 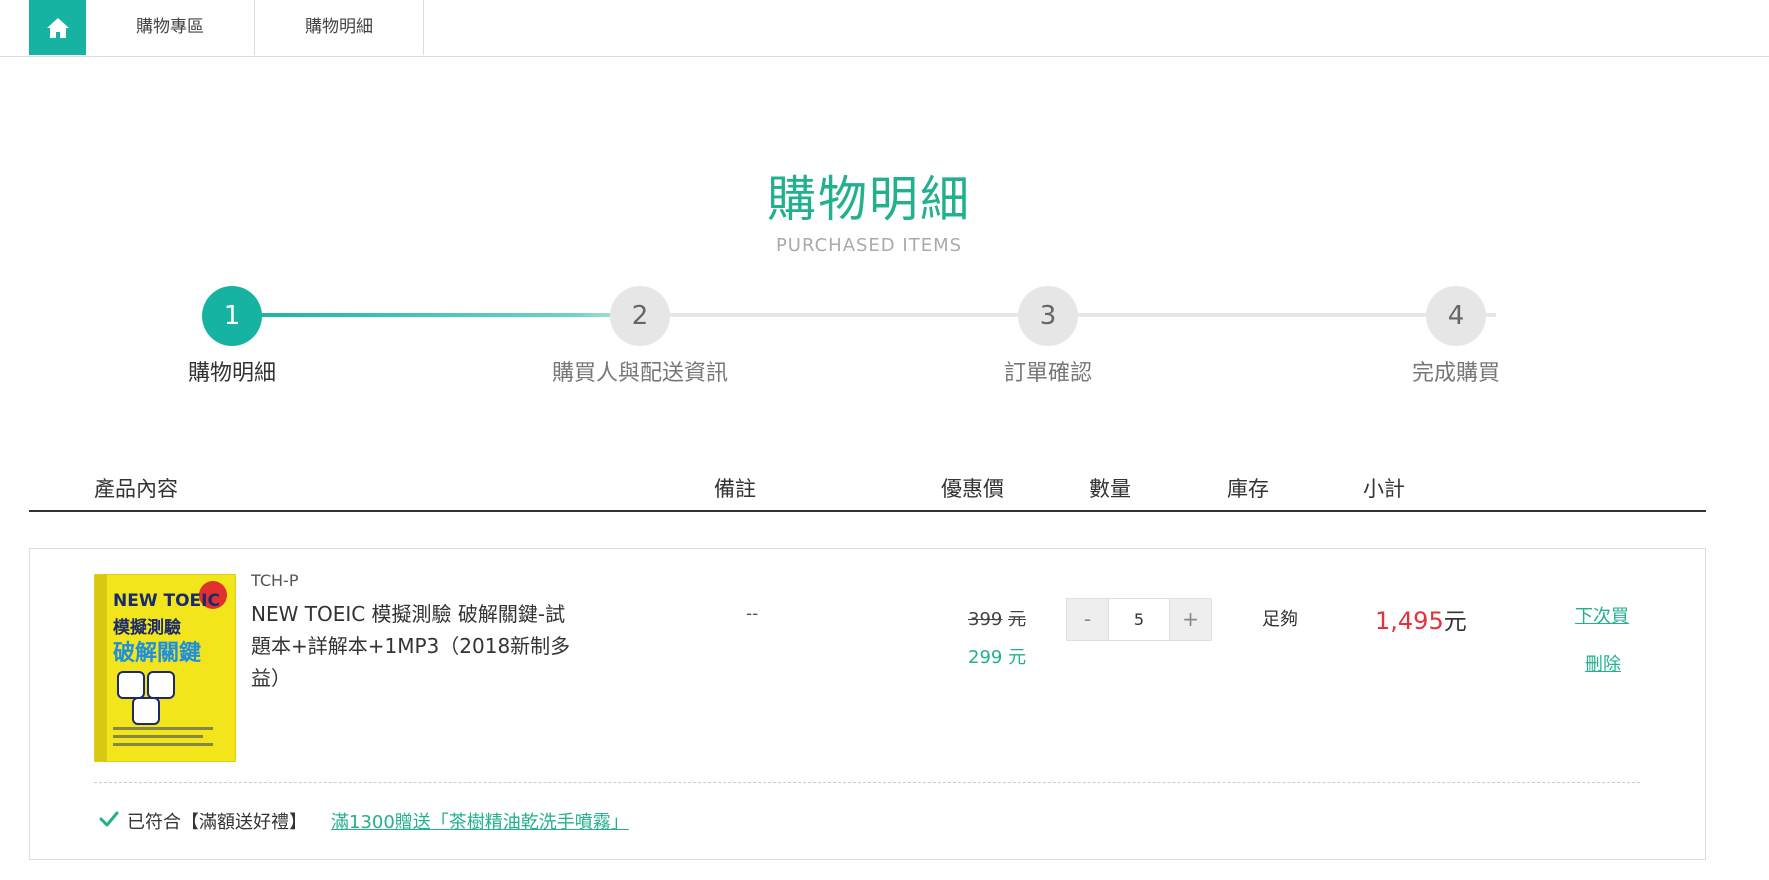 I want to click on quantity-increase-button: +, so click(x=1190, y=619).